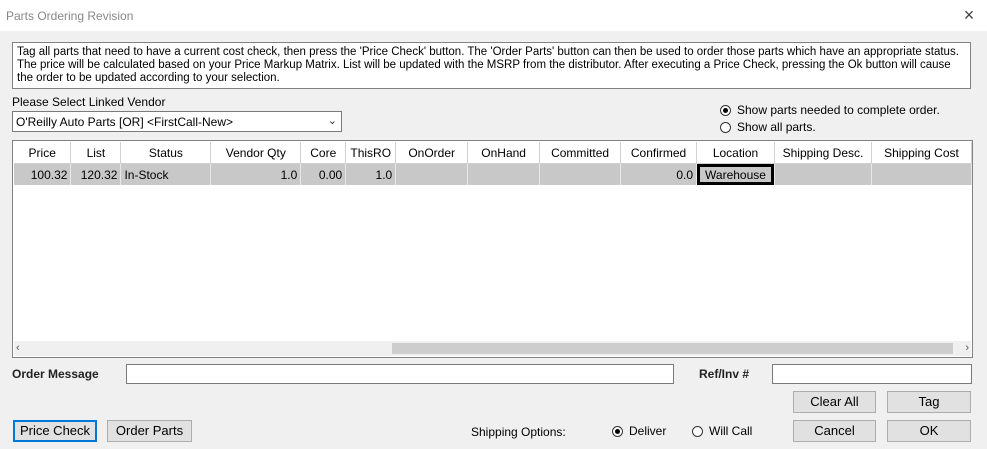  What do you see at coordinates (371, 153) in the screenshot?
I see `col-thisro: ThisRO` at bounding box center [371, 153].